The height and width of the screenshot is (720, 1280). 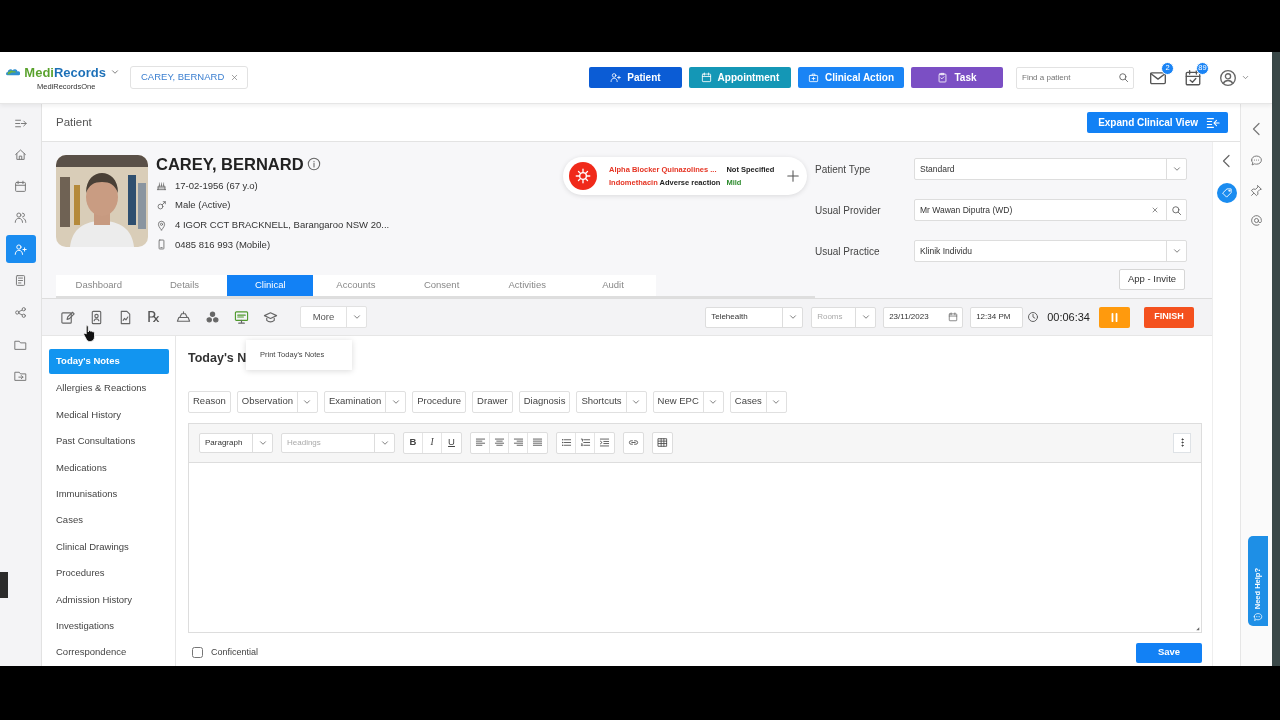 What do you see at coordinates (1276, 359) in the screenshot?
I see `scrollbar` at bounding box center [1276, 359].